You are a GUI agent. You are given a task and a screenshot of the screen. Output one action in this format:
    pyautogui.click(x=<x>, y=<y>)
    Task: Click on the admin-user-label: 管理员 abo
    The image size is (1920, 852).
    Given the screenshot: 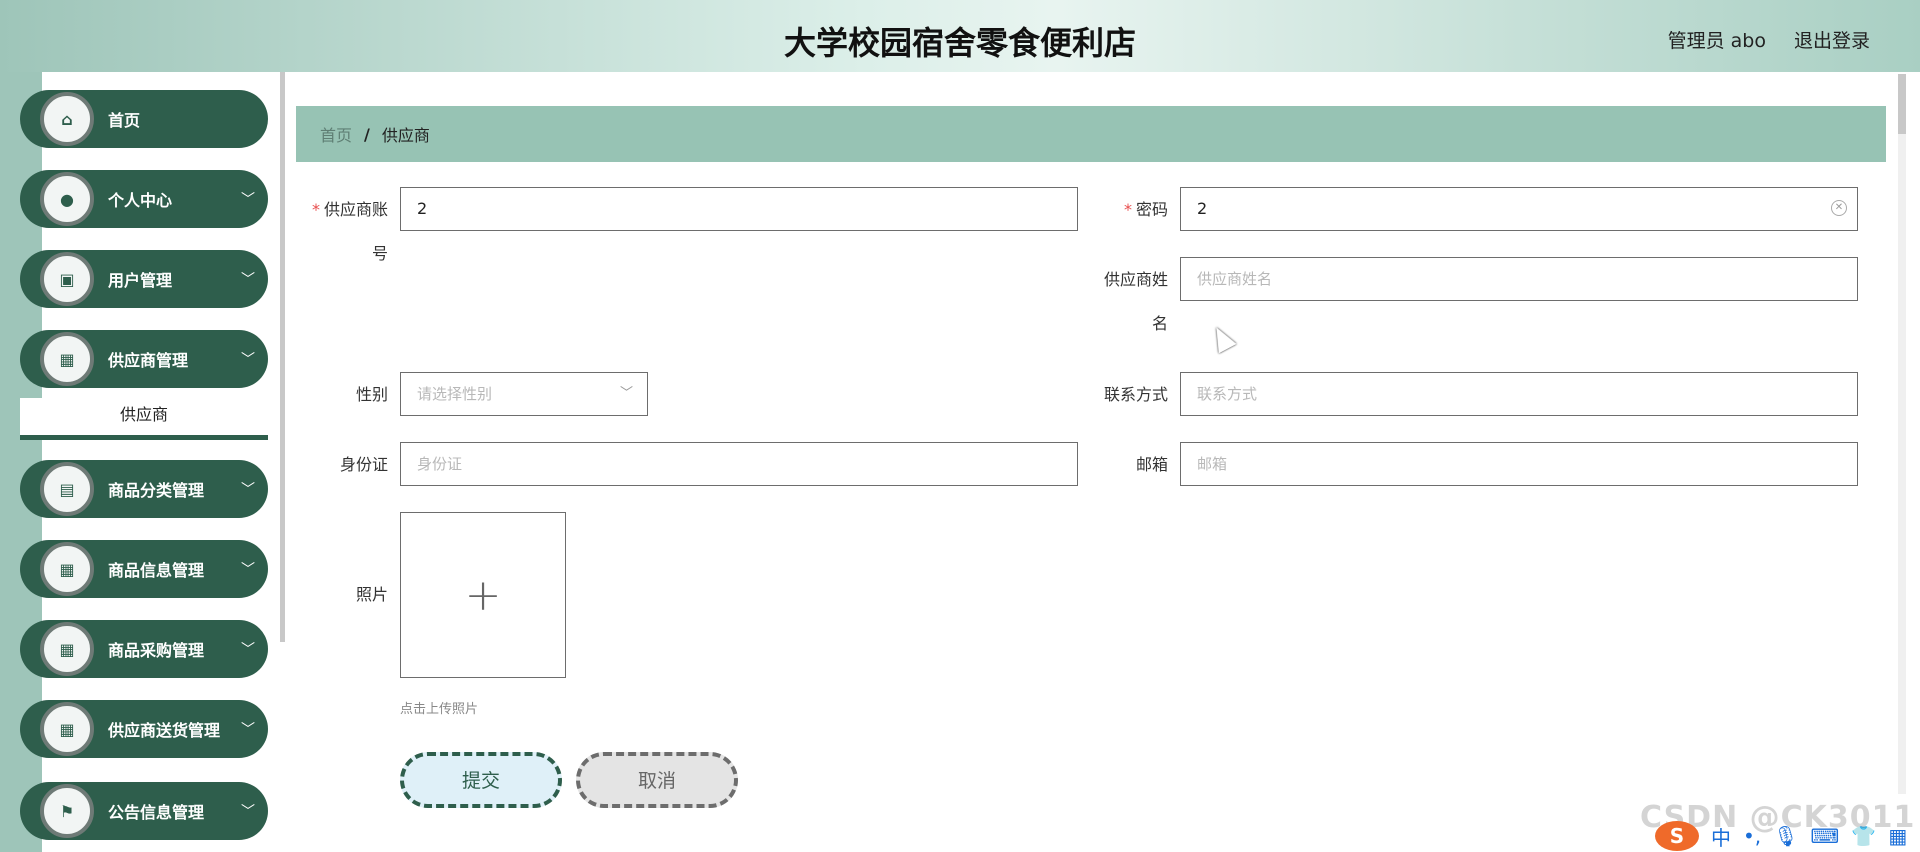 What is the action you would take?
    pyautogui.click(x=1716, y=41)
    